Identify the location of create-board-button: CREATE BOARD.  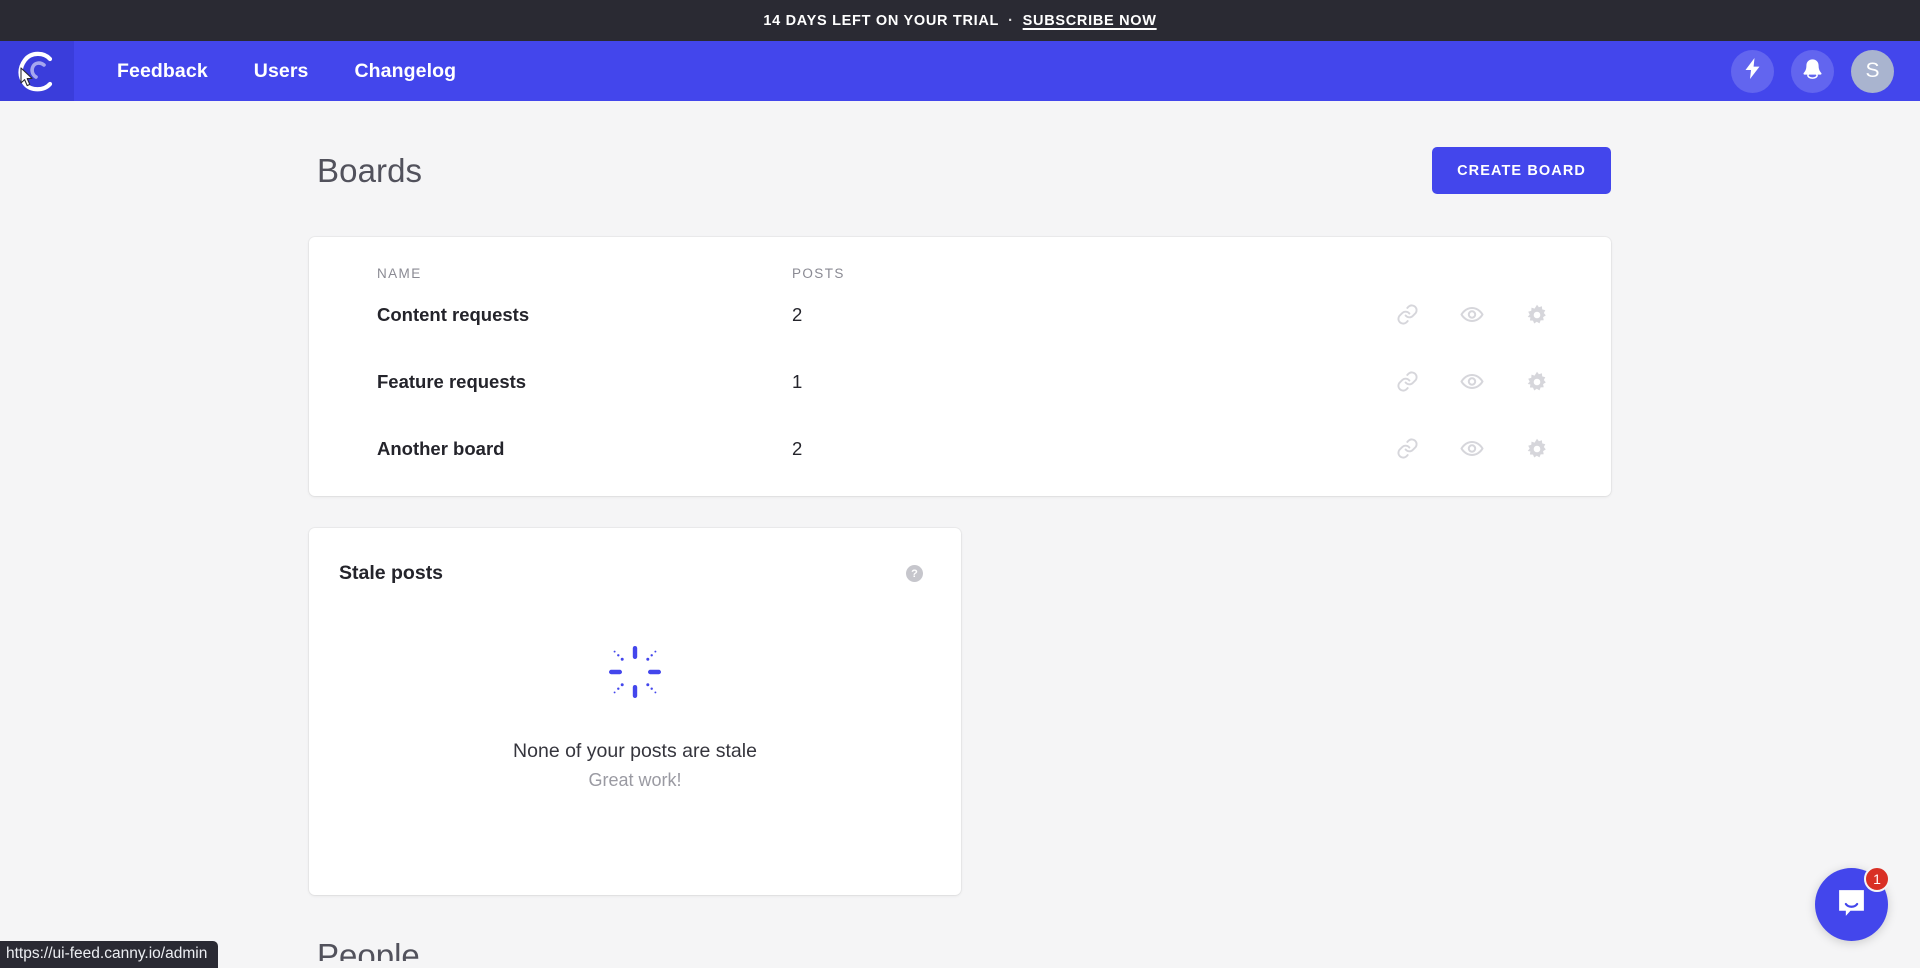
(1521, 170).